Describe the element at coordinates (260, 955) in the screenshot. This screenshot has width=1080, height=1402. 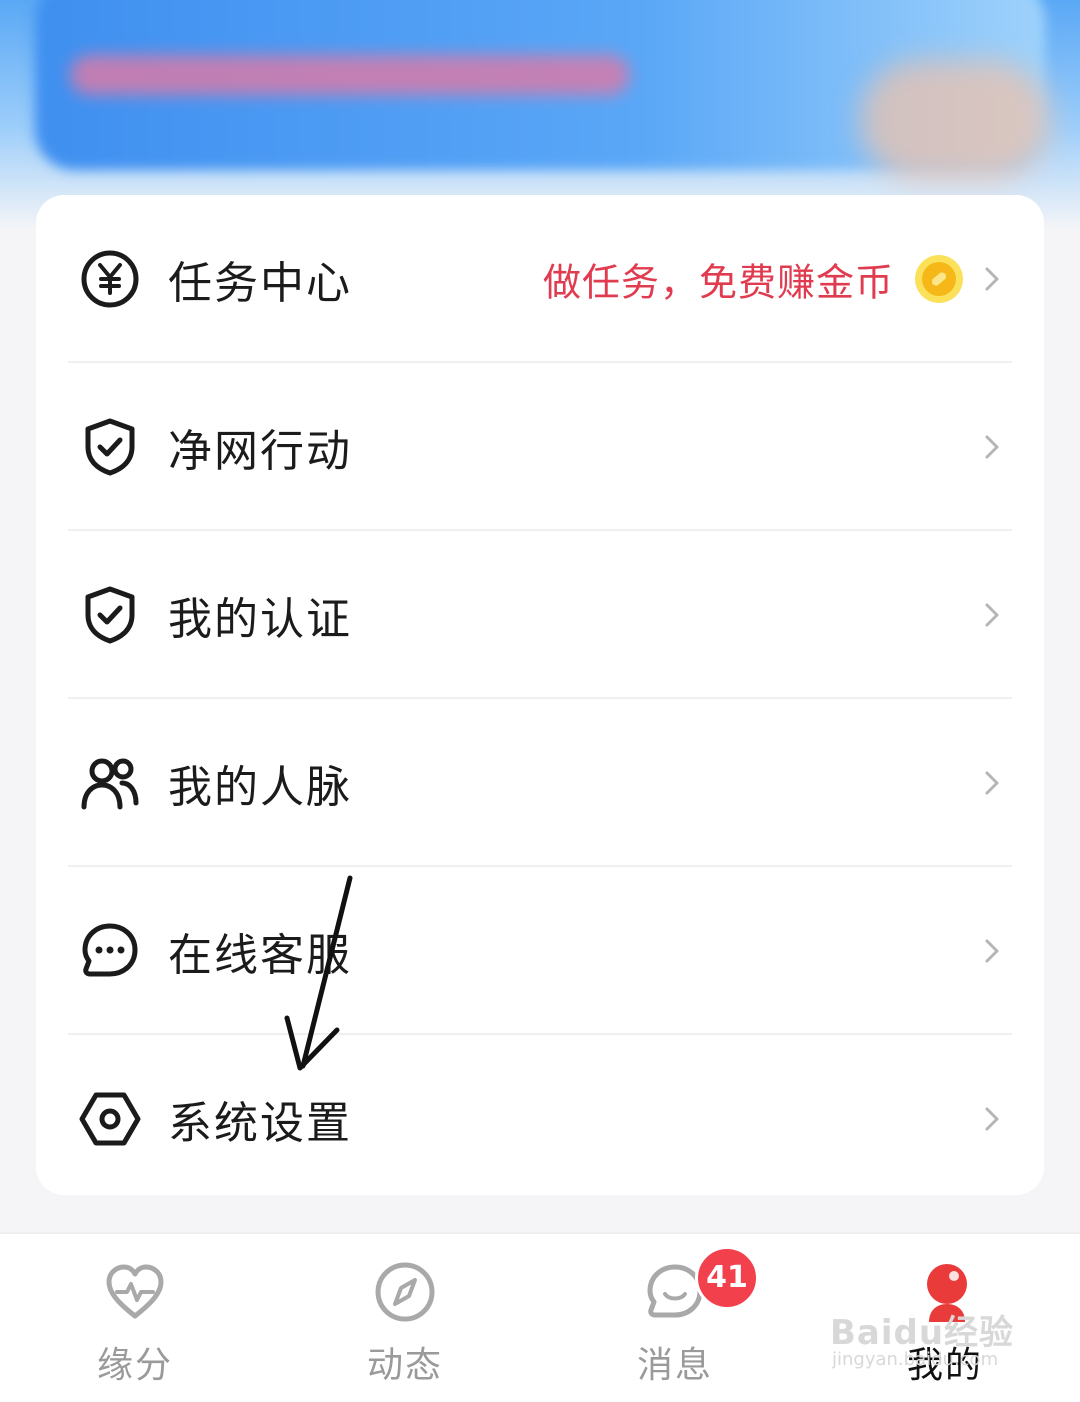
I see `menu-item-label: 在线客服` at that location.